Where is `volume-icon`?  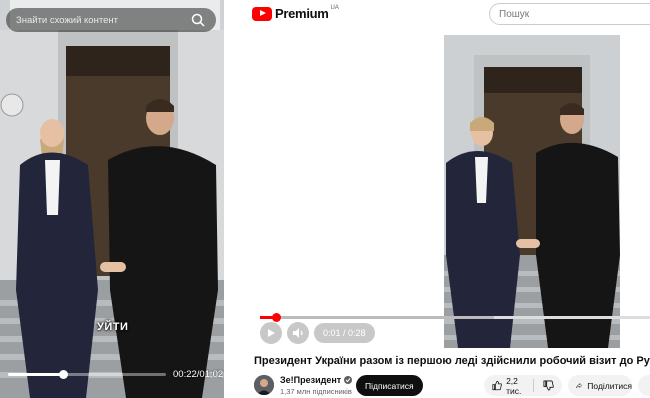 volume-icon is located at coordinates (298, 333).